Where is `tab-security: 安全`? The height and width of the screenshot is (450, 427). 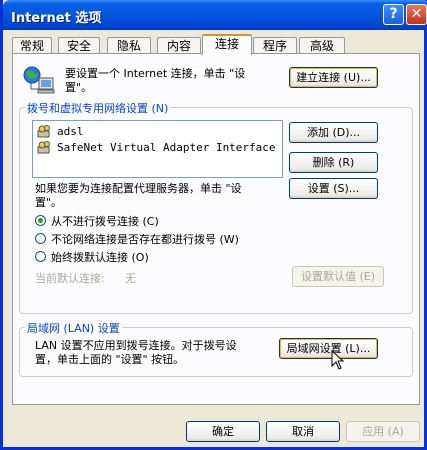
tab-security: 安全 is located at coordinates (79, 45).